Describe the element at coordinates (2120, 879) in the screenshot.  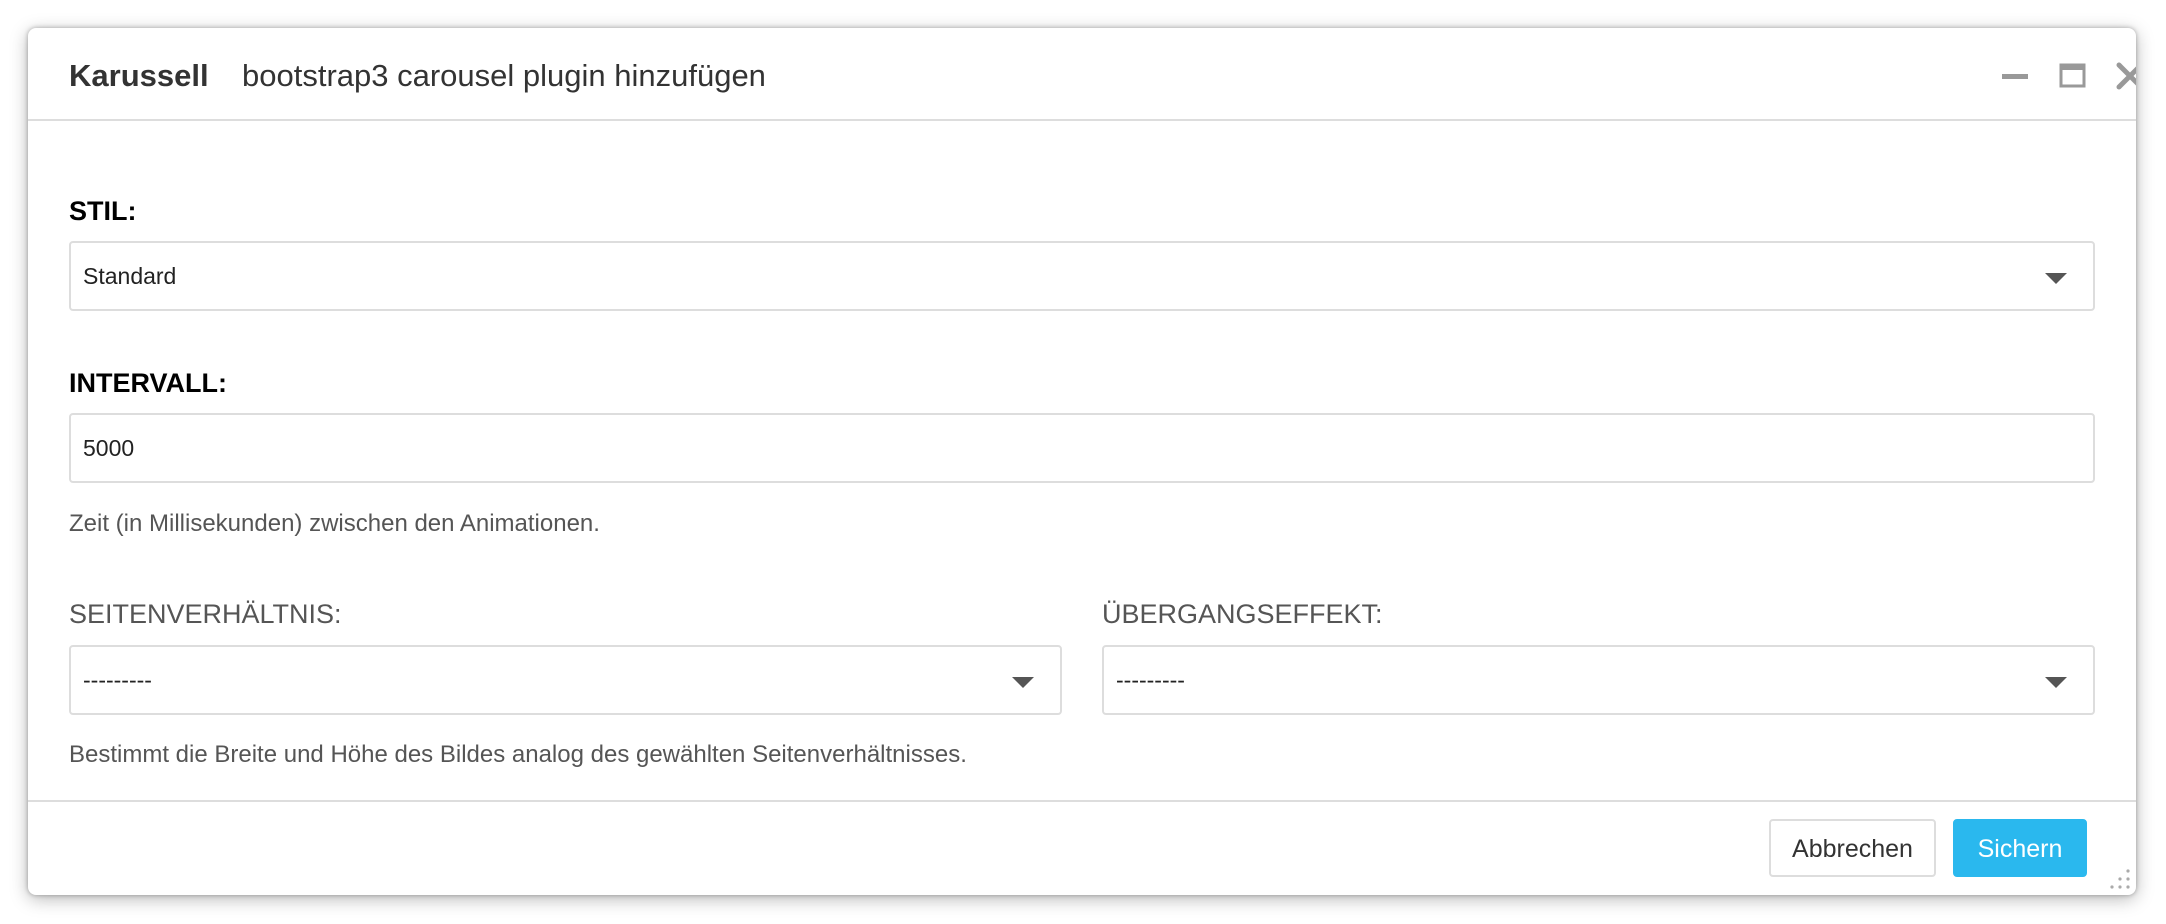
I see `resize-grip-icon` at that location.